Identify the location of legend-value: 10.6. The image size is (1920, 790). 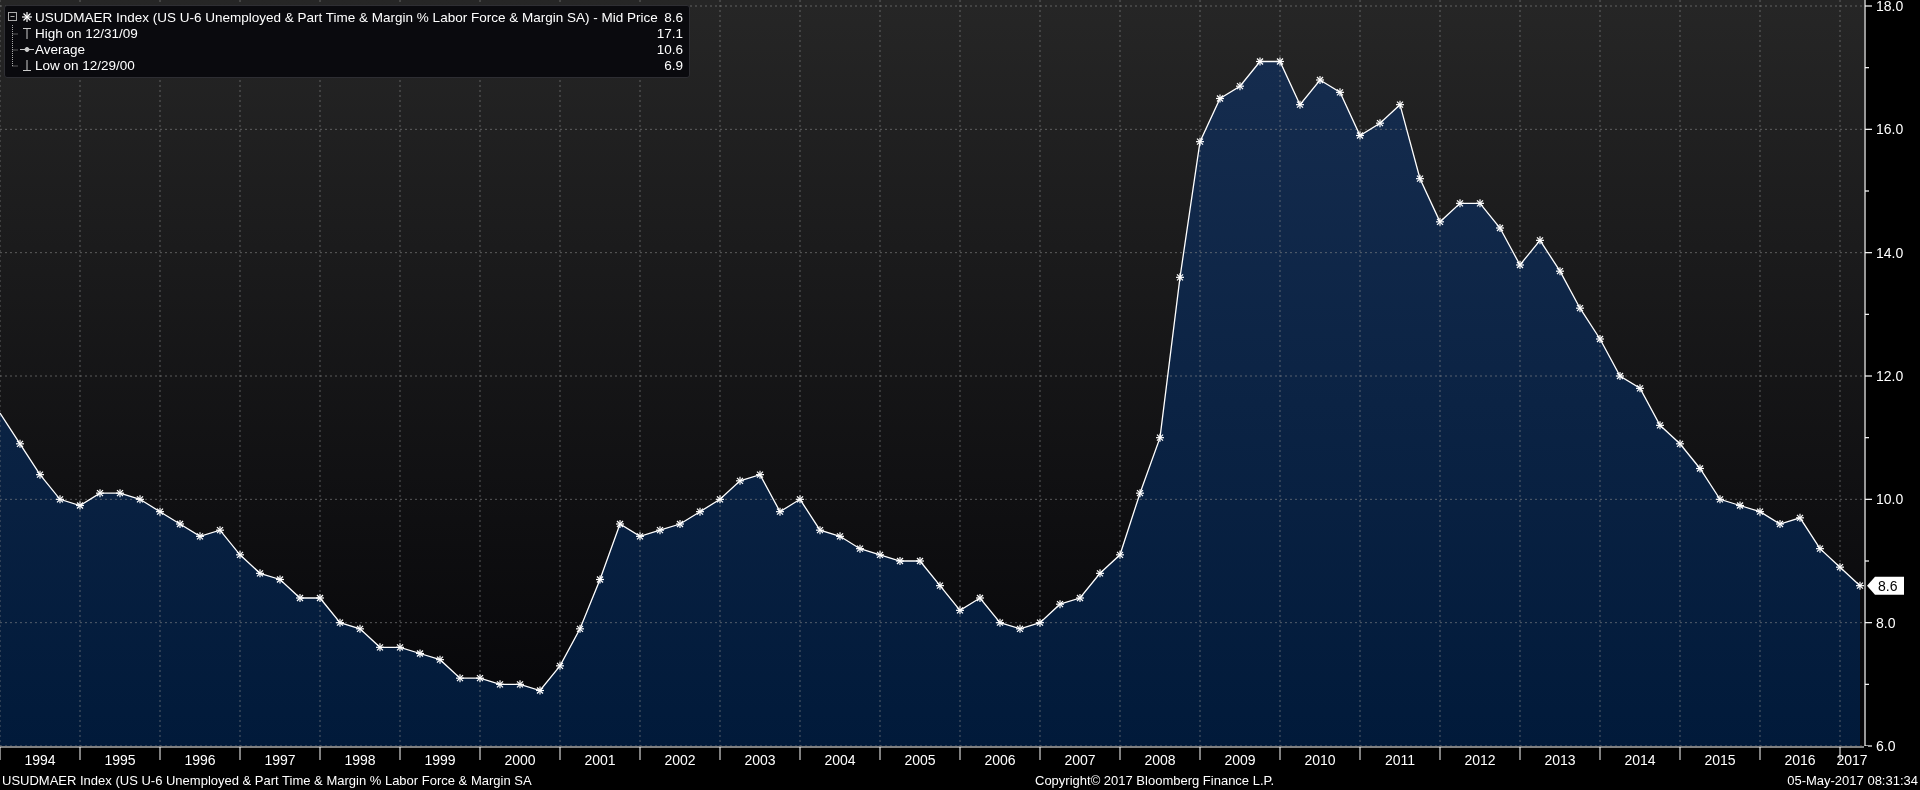
(669, 49).